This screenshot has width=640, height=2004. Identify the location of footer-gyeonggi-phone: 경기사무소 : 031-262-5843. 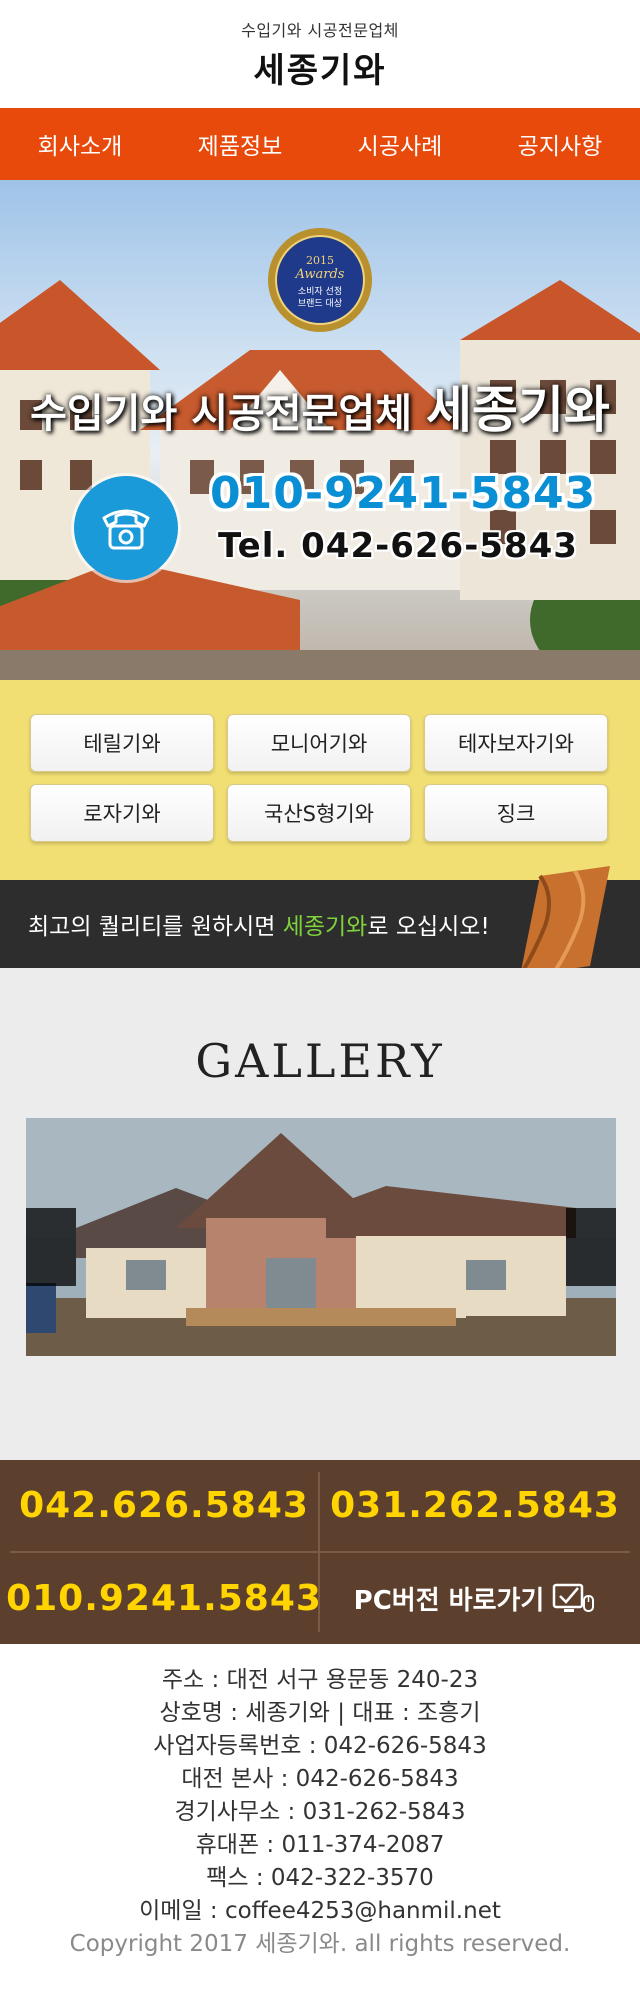
(320, 1812).